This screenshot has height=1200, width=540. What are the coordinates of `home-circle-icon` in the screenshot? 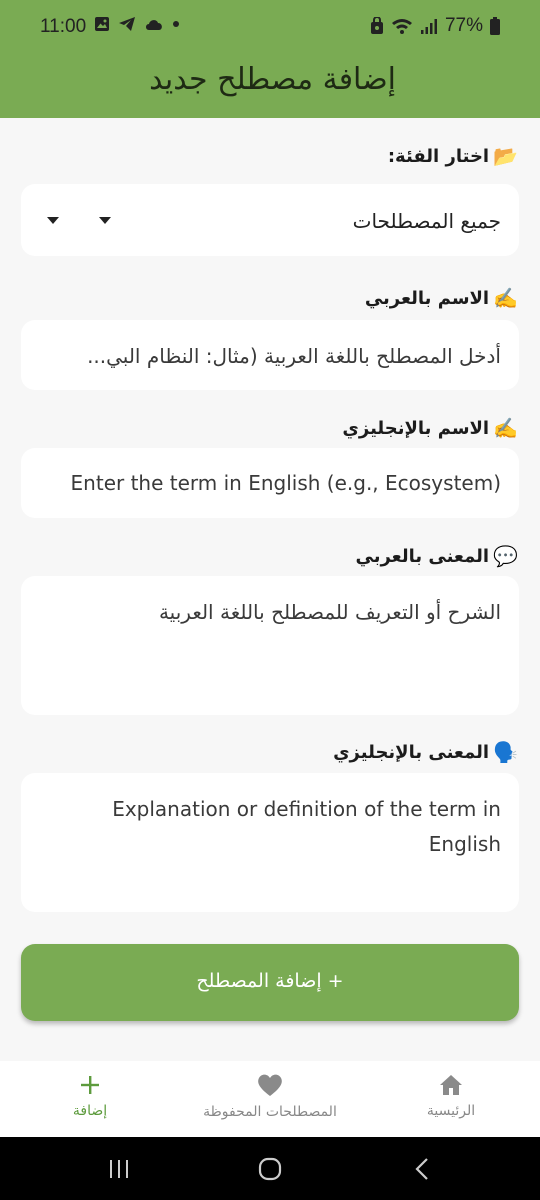 It's located at (270, 1169).